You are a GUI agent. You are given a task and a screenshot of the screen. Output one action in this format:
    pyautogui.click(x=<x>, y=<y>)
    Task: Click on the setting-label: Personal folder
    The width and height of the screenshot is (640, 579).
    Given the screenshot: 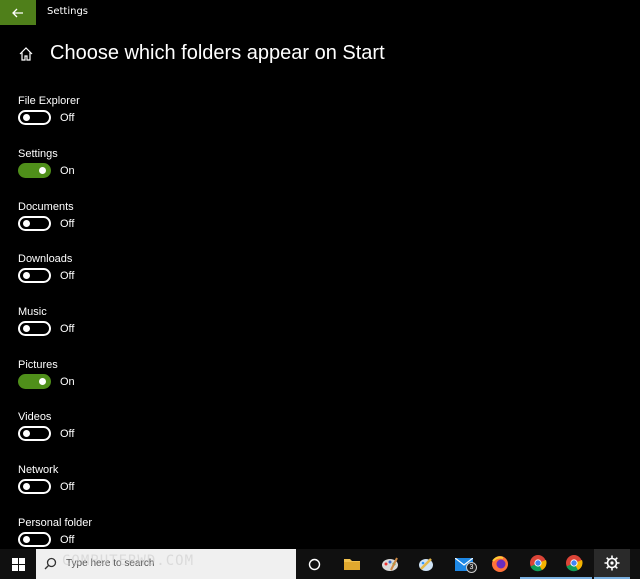 What is the action you would take?
    pyautogui.click(x=55, y=523)
    